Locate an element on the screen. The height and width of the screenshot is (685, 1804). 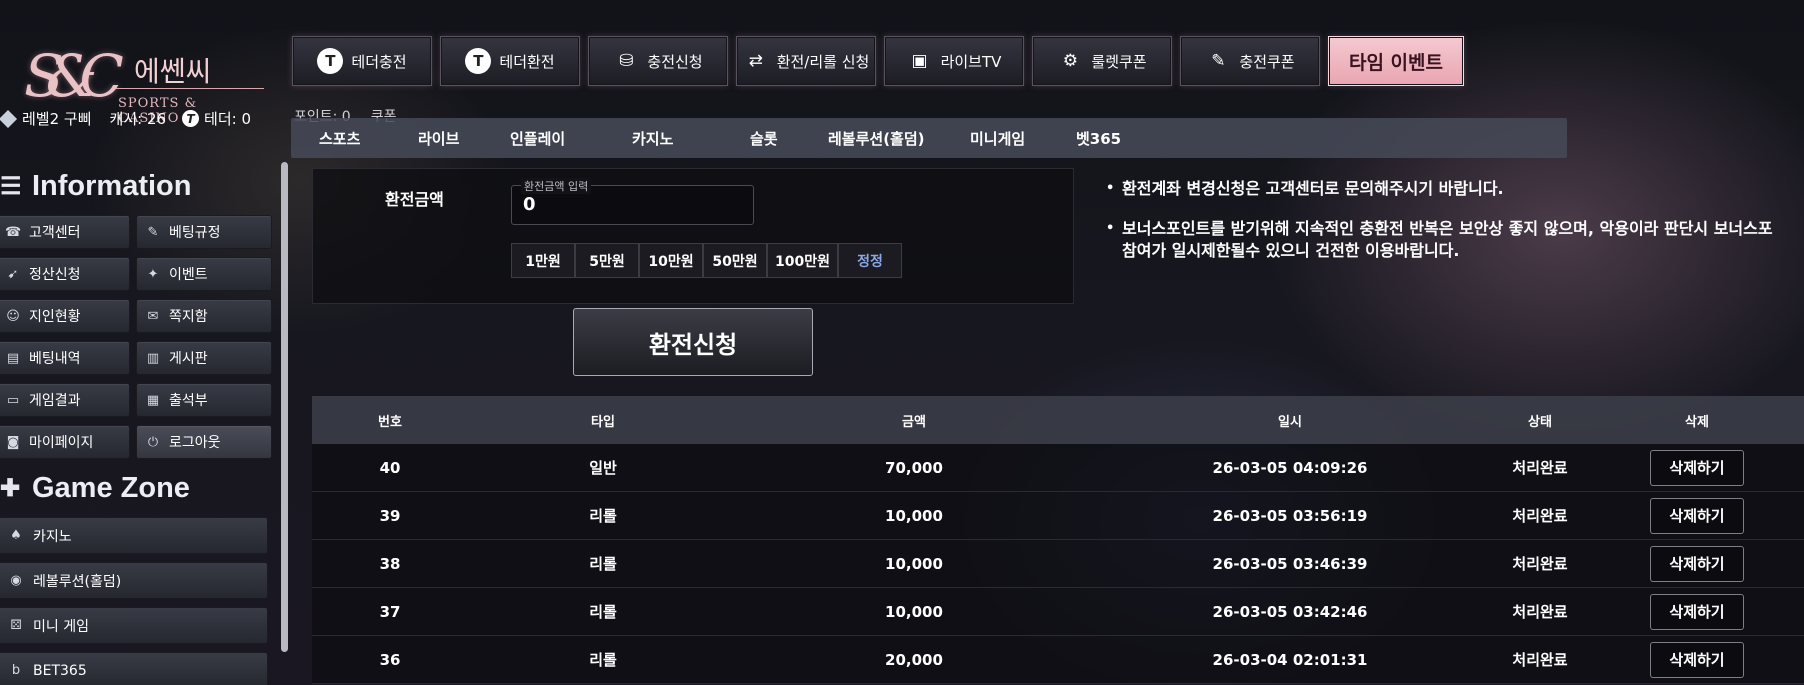
sidebar-item-event: ✦ 이벤트 is located at coordinates (204, 274).